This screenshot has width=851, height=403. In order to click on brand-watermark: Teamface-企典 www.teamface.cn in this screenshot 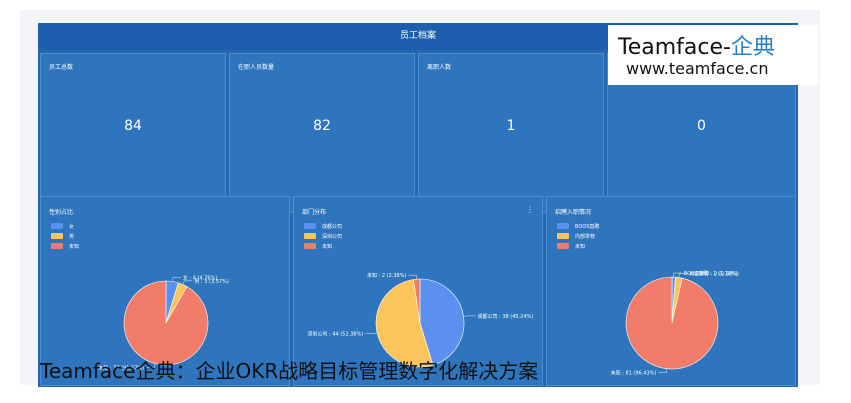, I will do `click(713, 55)`.